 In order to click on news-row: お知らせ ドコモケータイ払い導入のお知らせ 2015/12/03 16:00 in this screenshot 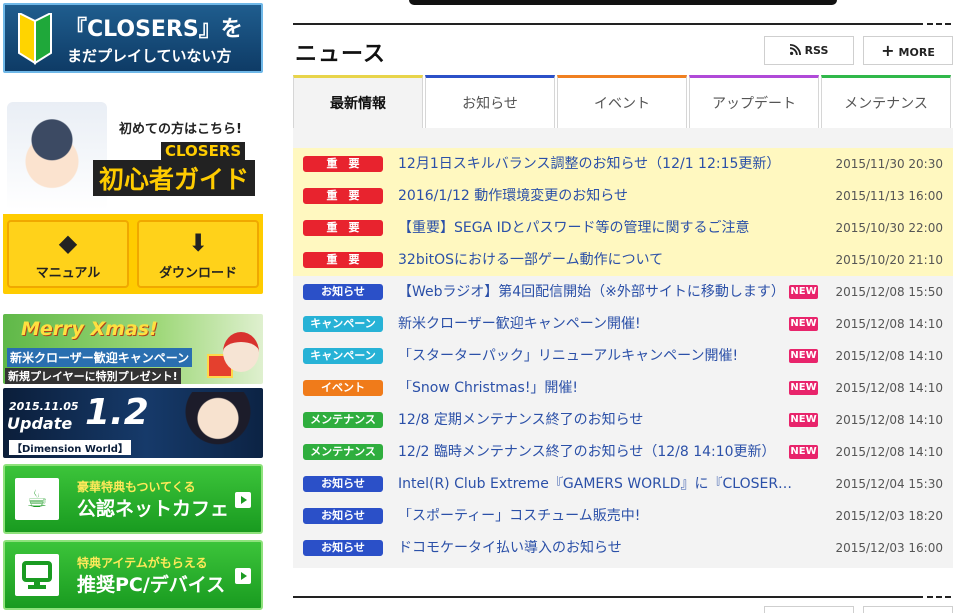, I will do `click(623, 548)`.